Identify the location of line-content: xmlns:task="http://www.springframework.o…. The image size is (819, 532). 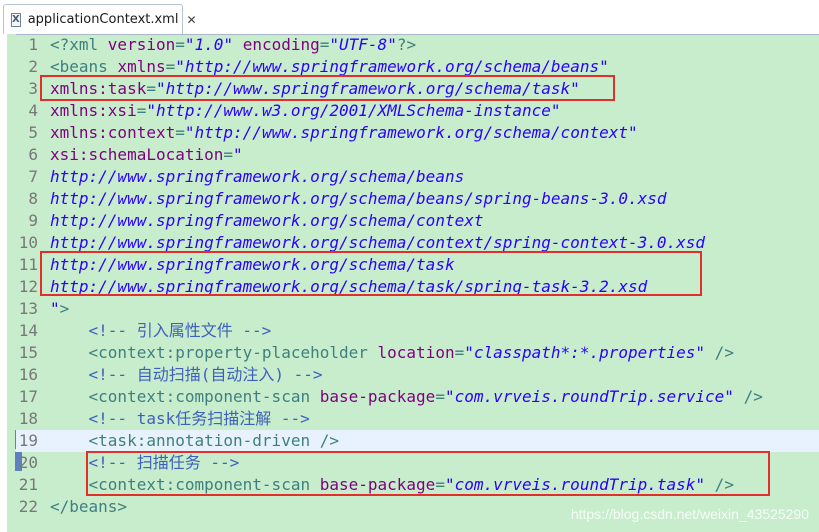
(315, 89).